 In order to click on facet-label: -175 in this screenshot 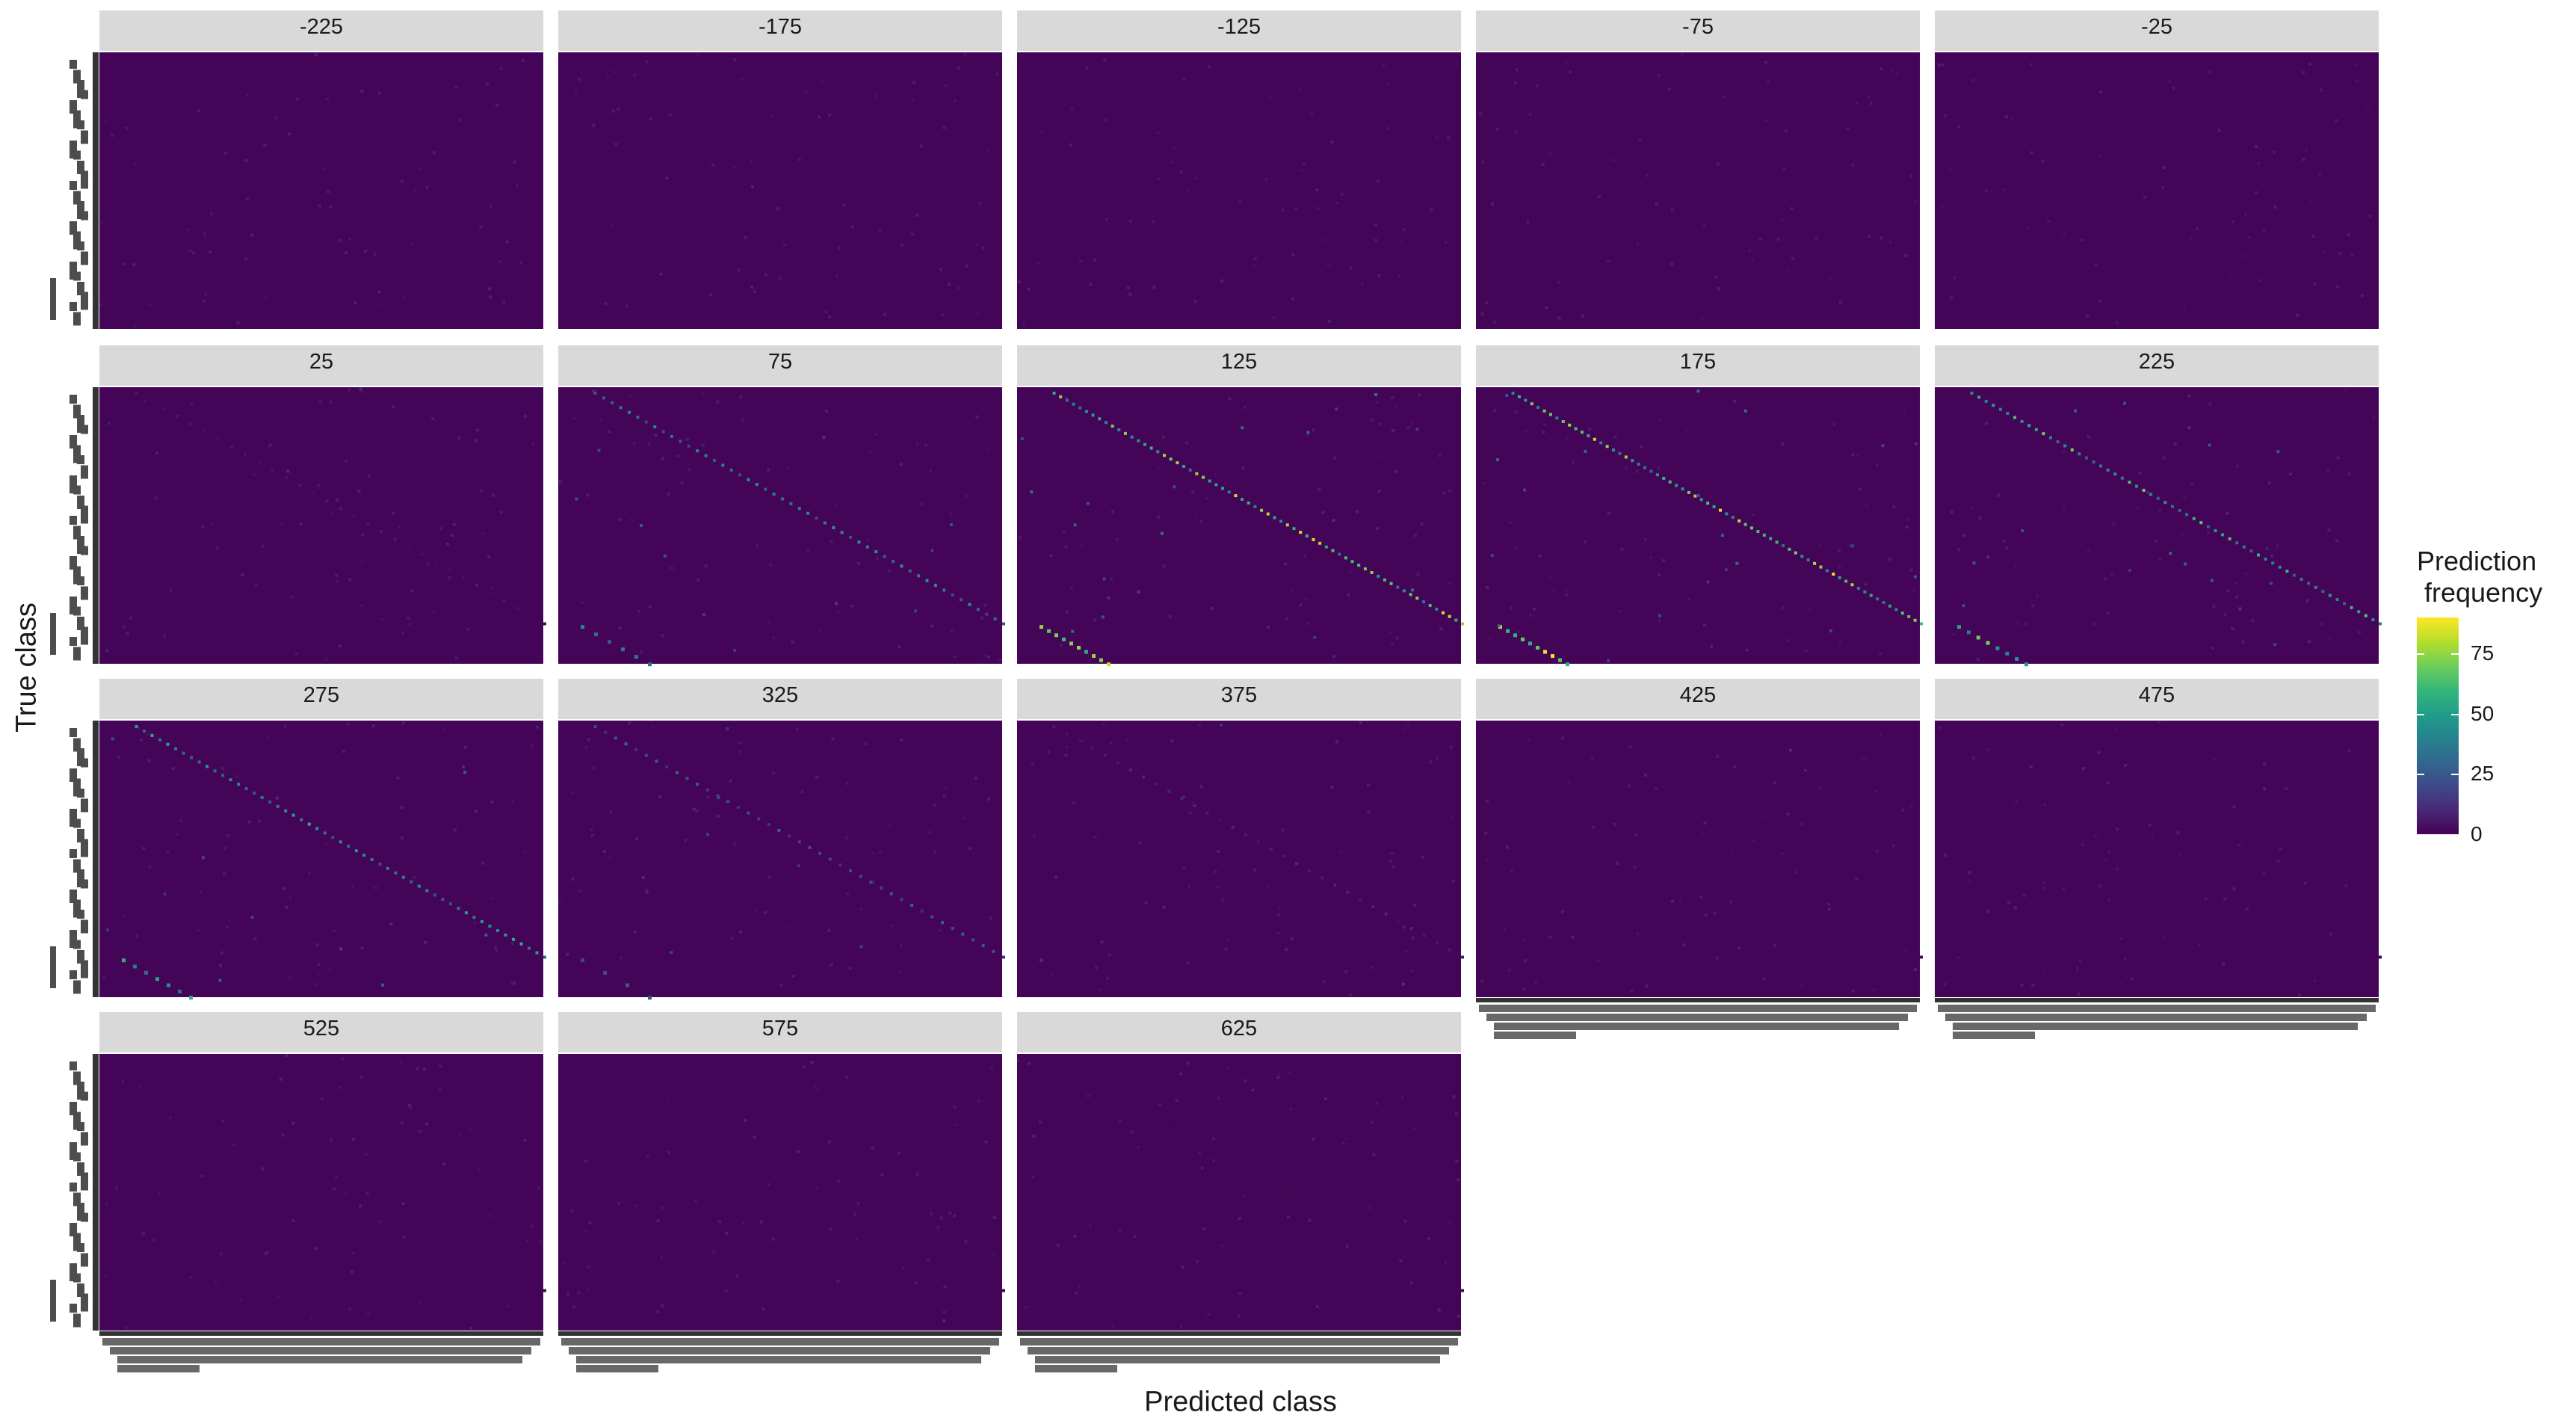, I will do `click(781, 27)`.